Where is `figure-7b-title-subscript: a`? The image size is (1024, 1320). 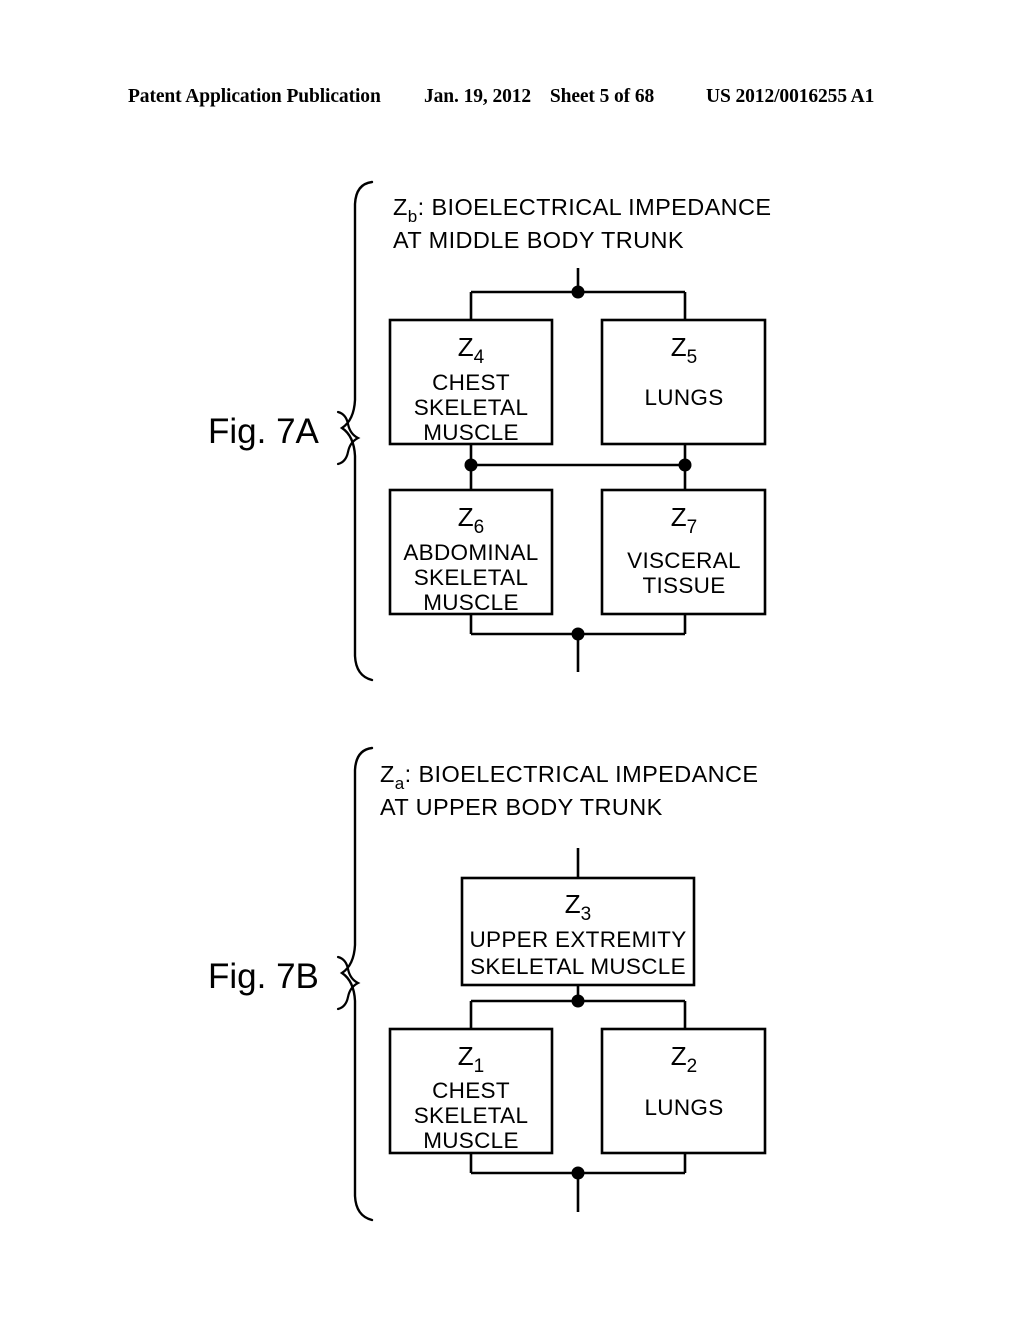 figure-7b-title-subscript: a is located at coordinates (400, 783).